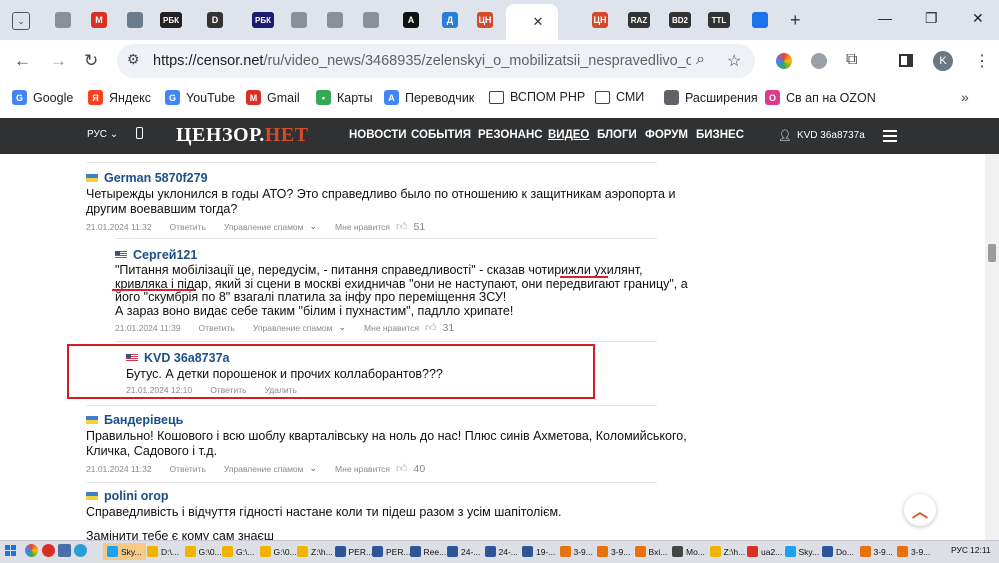 This screenshot has width=999, height=563. Describe the element at coordinates (99, 20) in the screenshot. I see `tab-2: M` at that location.